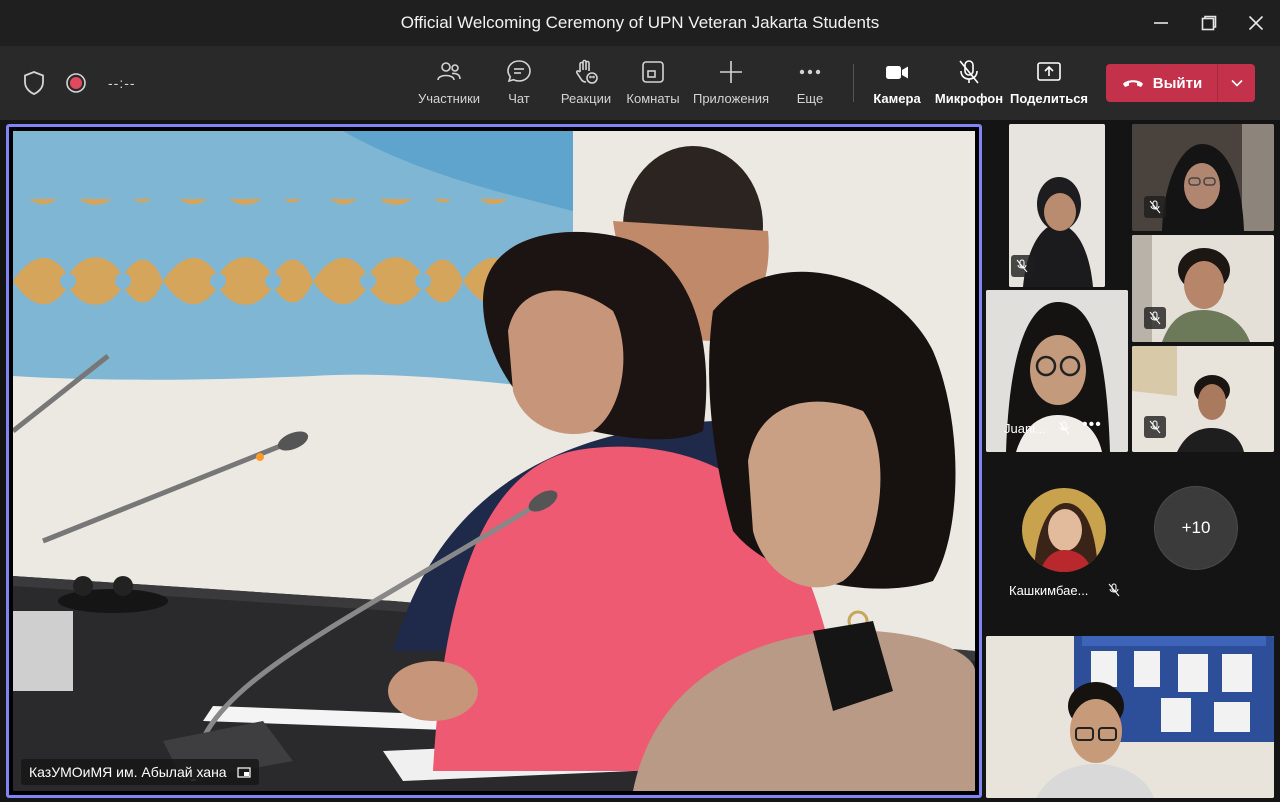 Image resolution: width=1280 pixels, height=802 pixels. Describe the element at coordinates (34, 83) in the screenshot. I see `shield-icon` at that location.